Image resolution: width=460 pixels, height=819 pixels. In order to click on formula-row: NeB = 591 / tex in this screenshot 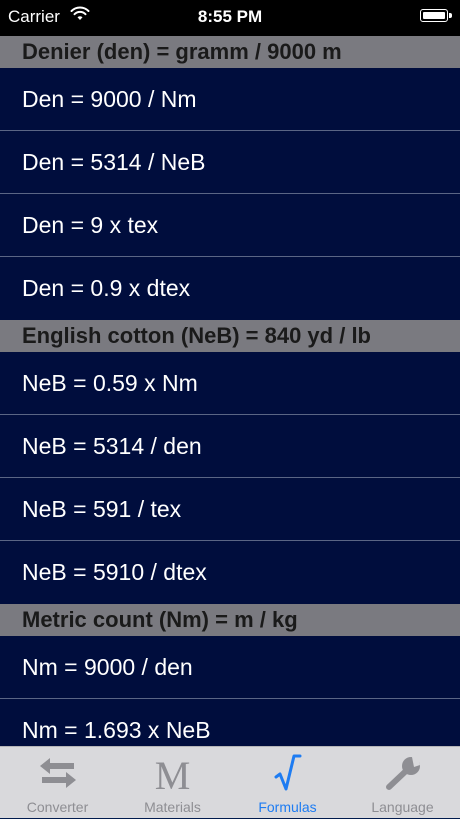, I will do `click(230, 509)`.